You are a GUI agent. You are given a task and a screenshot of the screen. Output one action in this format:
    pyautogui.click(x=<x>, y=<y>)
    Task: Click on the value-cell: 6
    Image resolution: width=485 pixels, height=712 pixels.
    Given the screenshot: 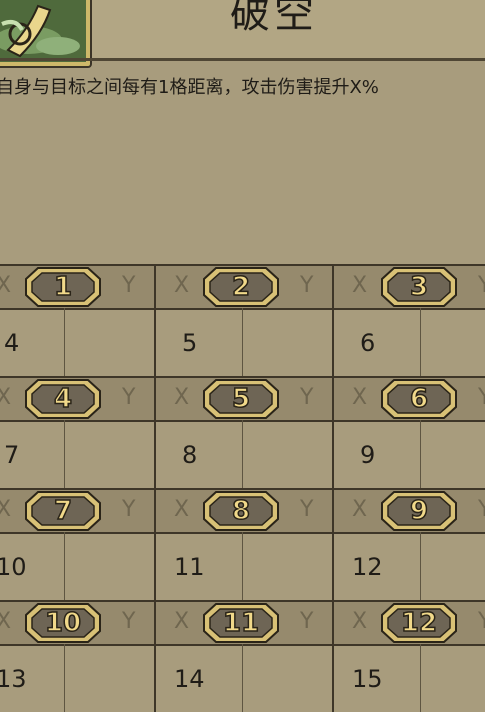 What is the action you would take?
    pyautogui.click(x=368, y=343)
    